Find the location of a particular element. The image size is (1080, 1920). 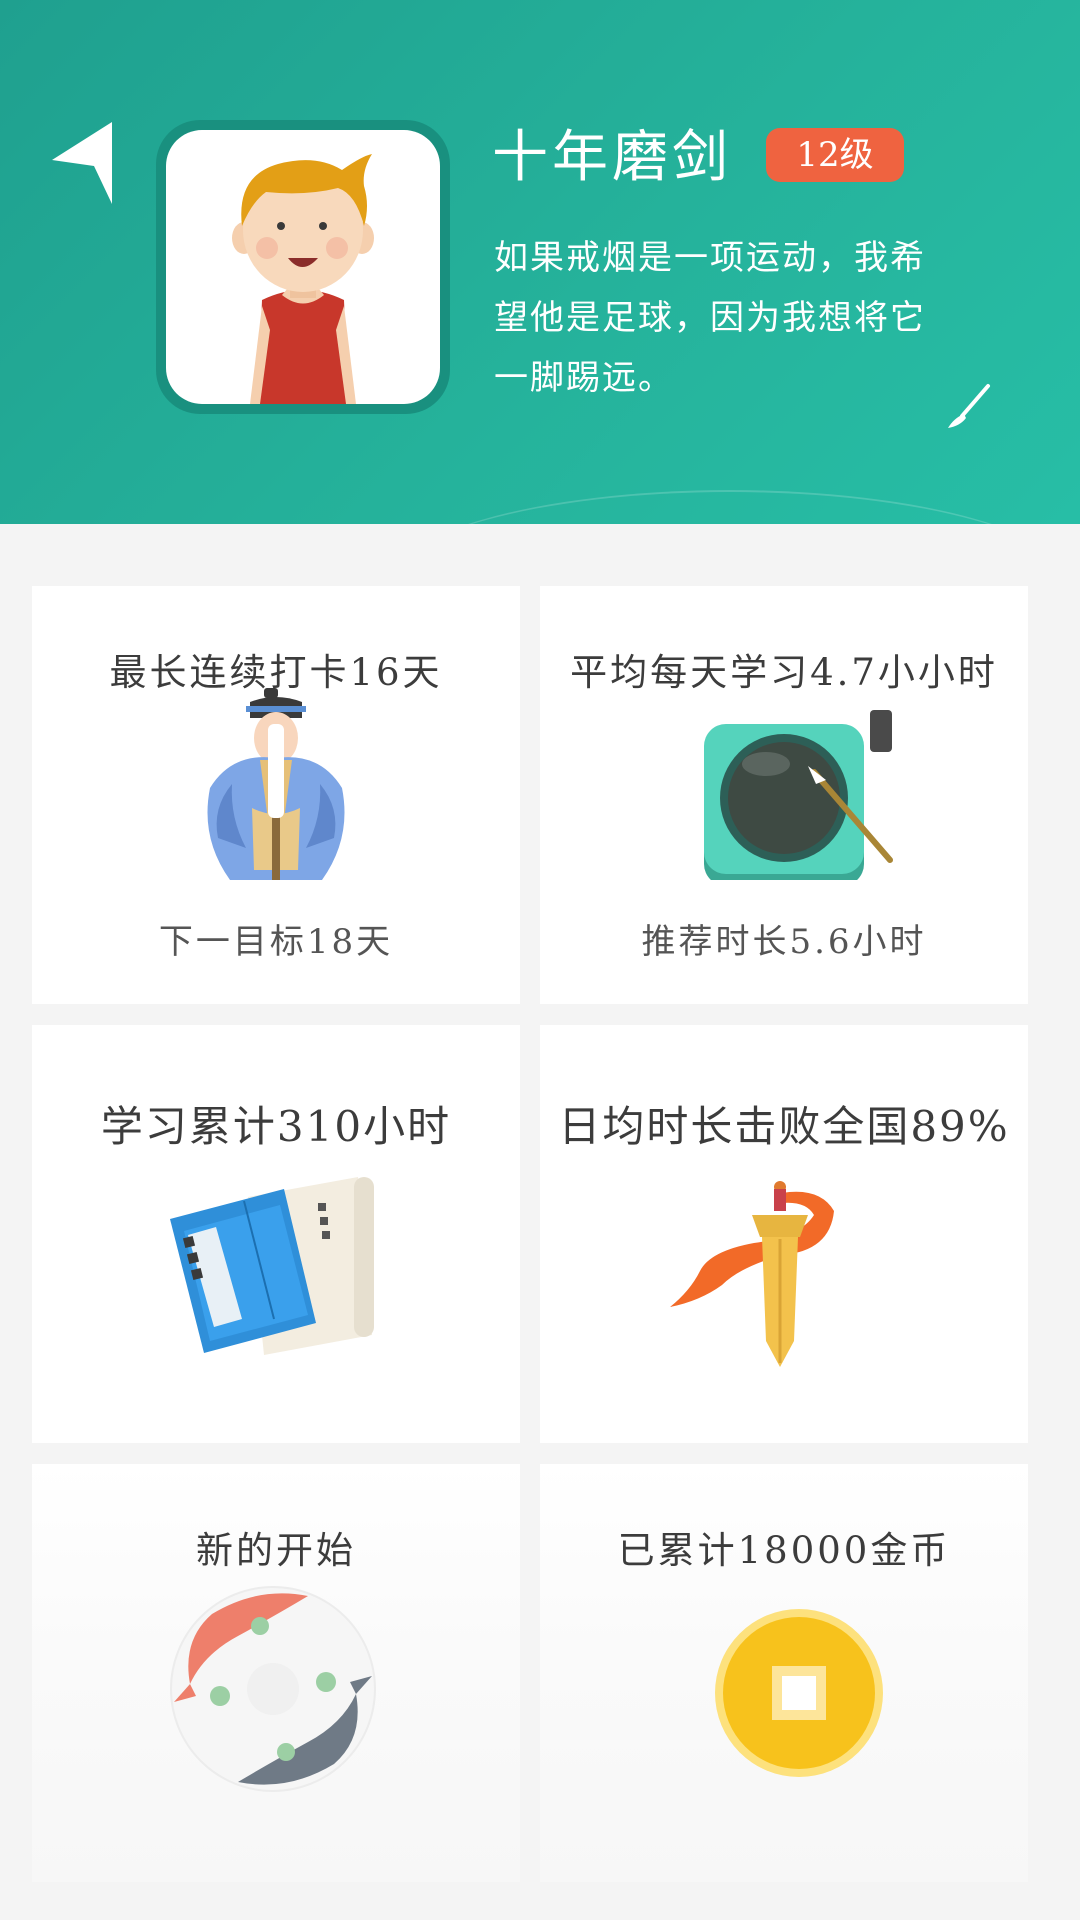

stat-card-daily-average: 平均每天学习4.7小小时 推荐时长5.6小时 is located at coordinates (784, 795).